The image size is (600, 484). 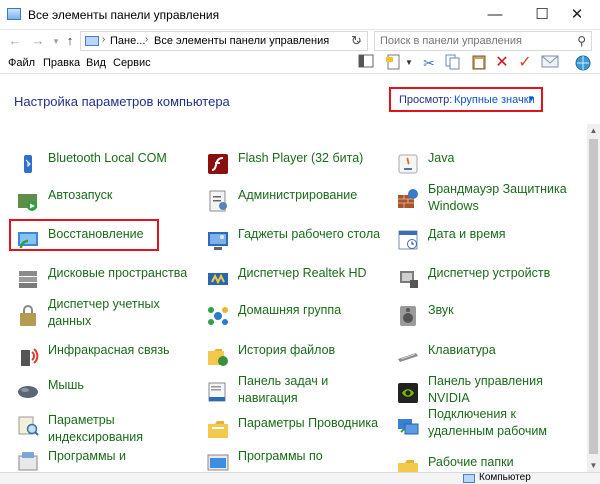 What do you see at coordinates (218, 164) in the screenshot?
I see `flash-player-icon` at bounding box center [218, 164].